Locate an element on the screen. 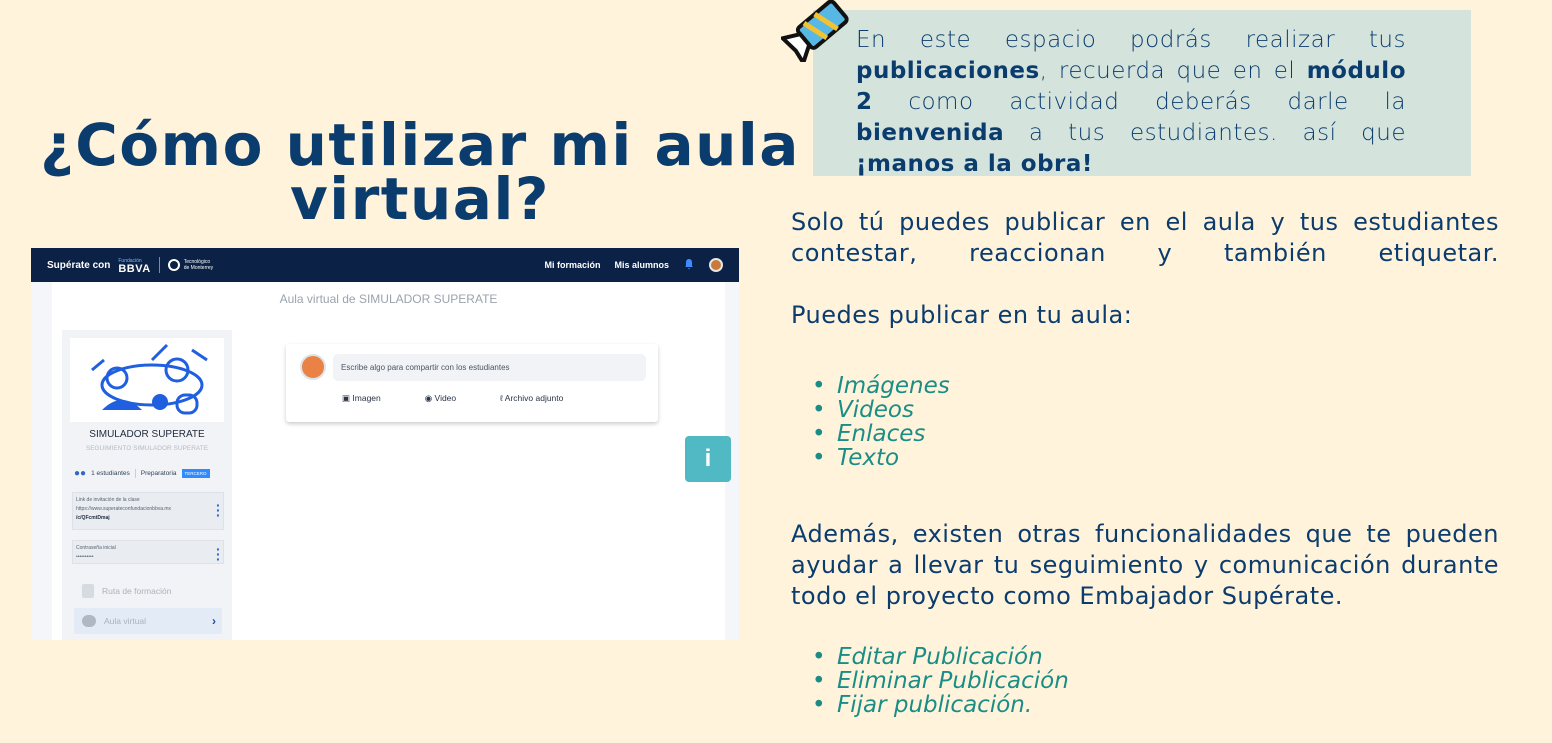 This screenshot has width=1552, height=743. invite-code: /c/QFcmtDmaj is located at coordinates (93, 518).